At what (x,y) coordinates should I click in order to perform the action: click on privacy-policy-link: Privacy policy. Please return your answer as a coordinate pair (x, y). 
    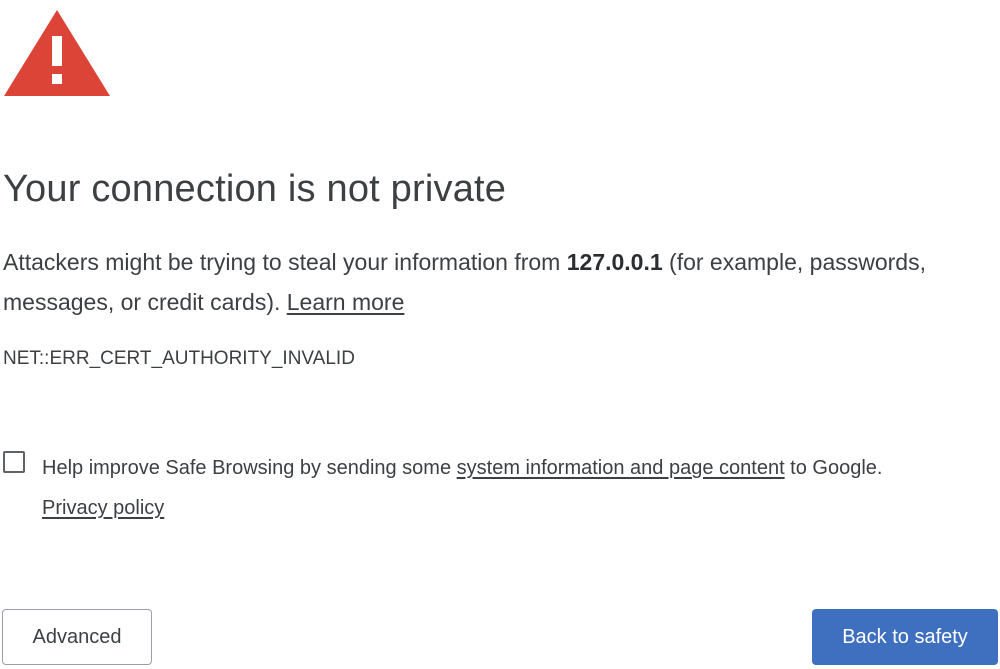
    Looking at the image, I should click on (103, 508).